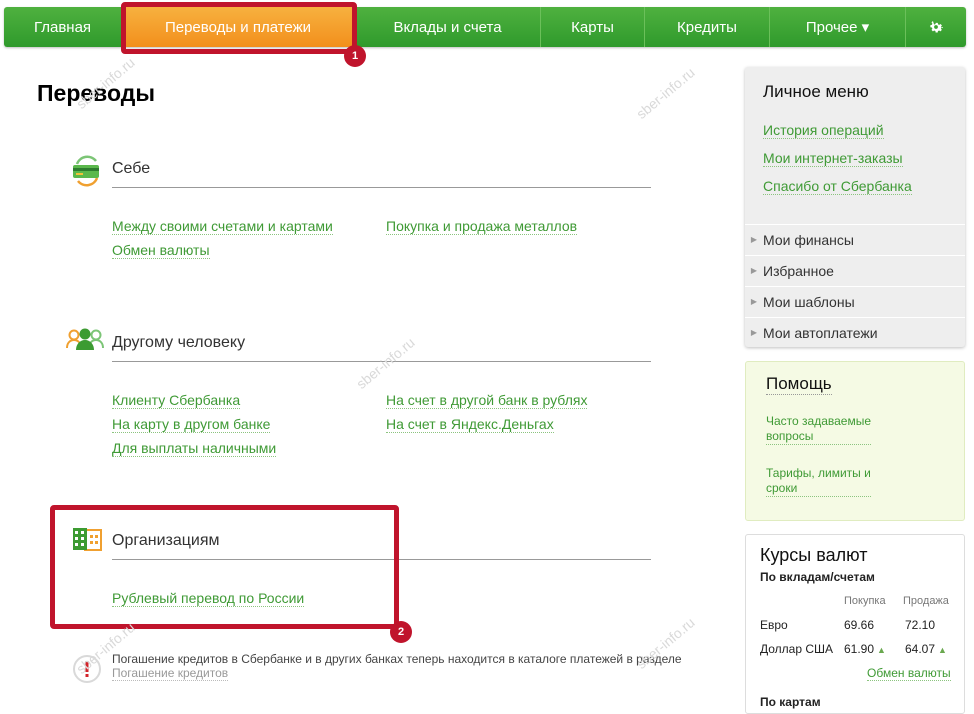 This screenshot has height=714, width=974. Describe the element at coordinates (87, 669) in the screenshot. I see `exclamation-icon` at that location.